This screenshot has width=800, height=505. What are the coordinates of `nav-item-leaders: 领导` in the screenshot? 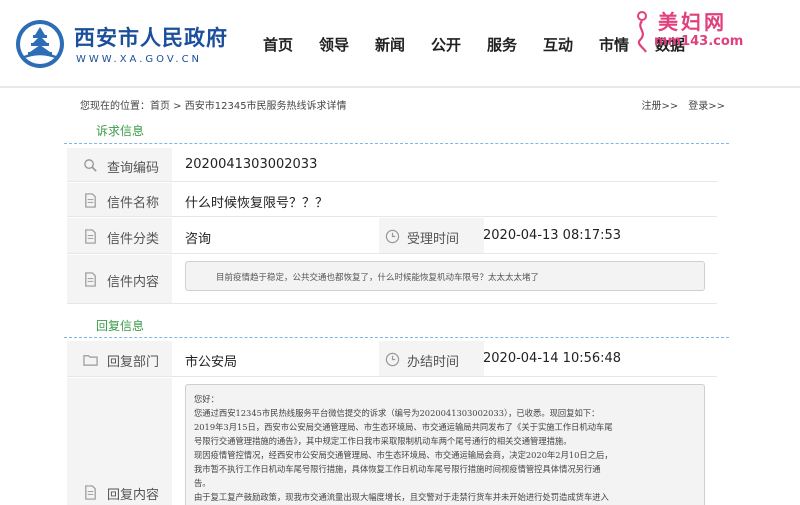 It's located at (334, 44).